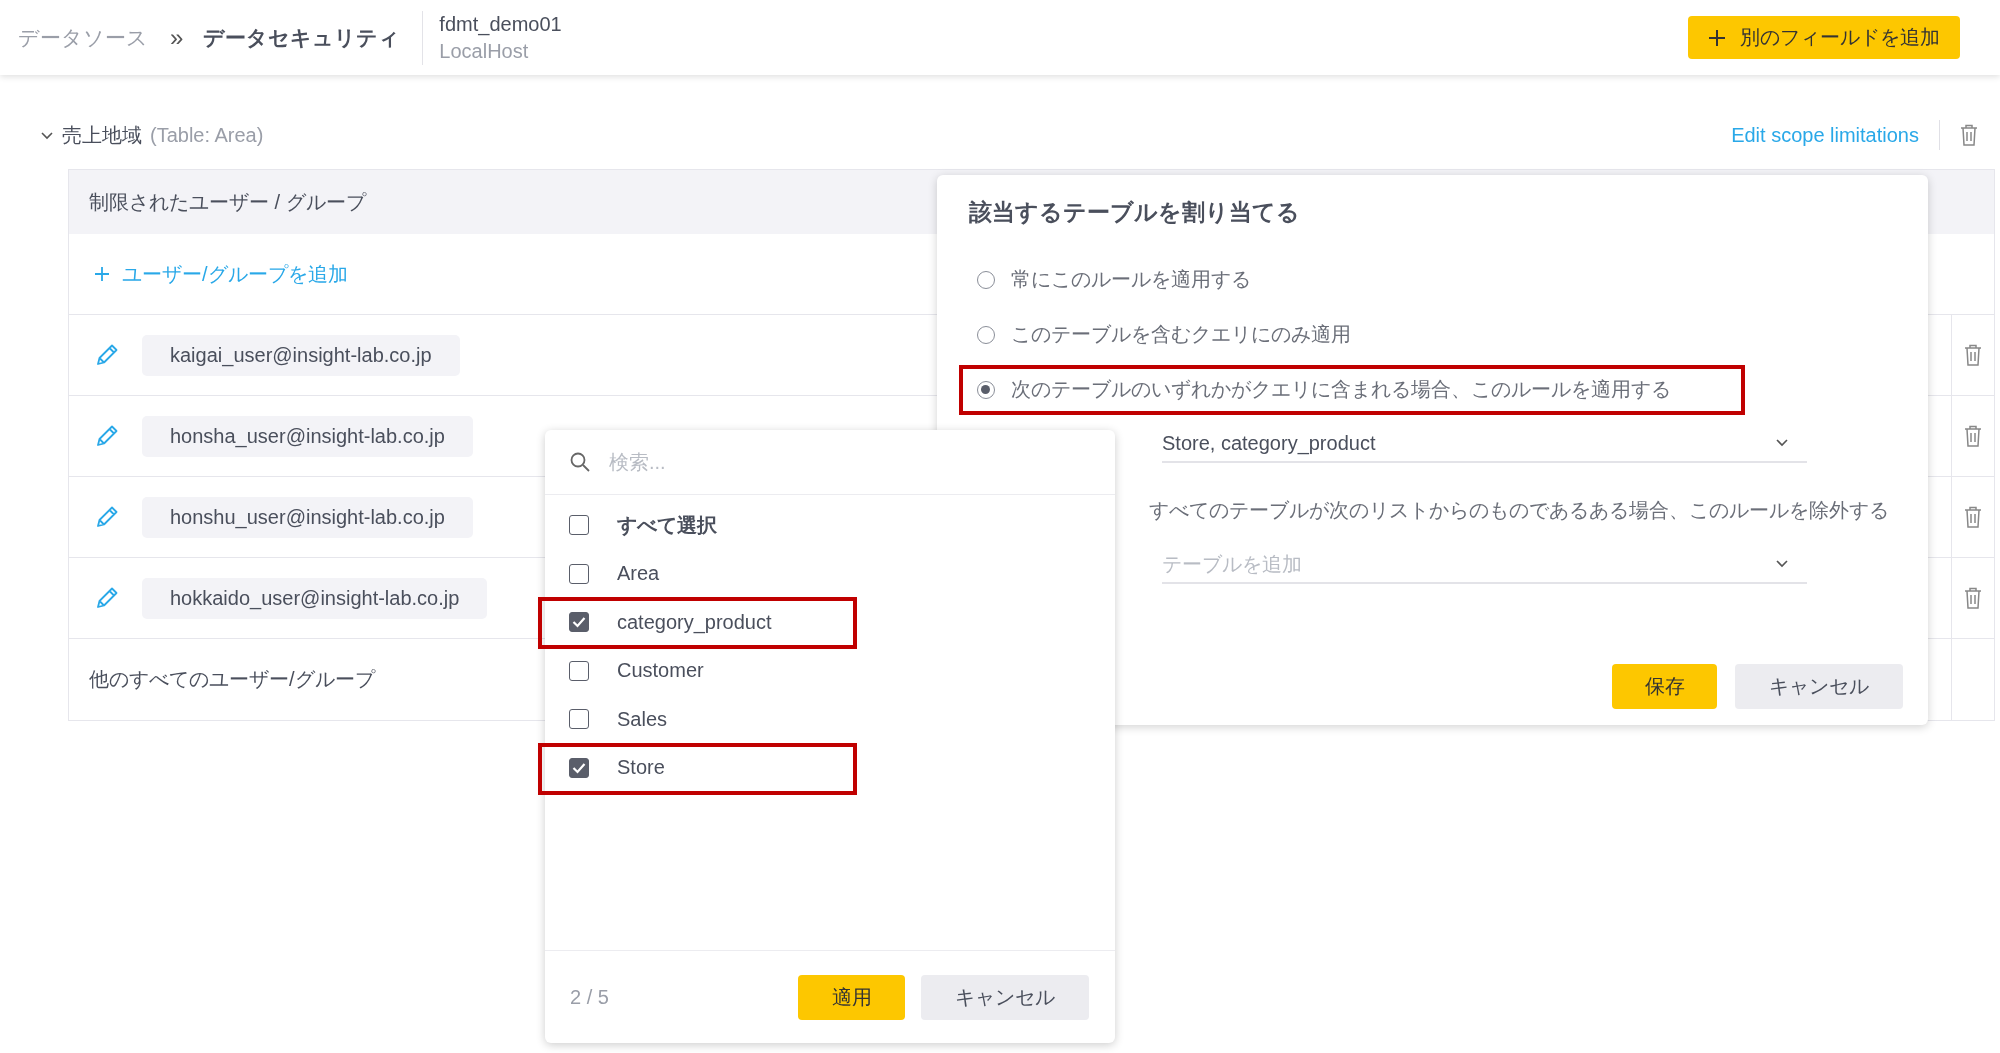 The height and width of the screenshot is (1053, 2000). What do you see at coordinates (484, 51) in the screenshot?
I see `datasource-host: LocalHost` at bounding box center [484, 51].